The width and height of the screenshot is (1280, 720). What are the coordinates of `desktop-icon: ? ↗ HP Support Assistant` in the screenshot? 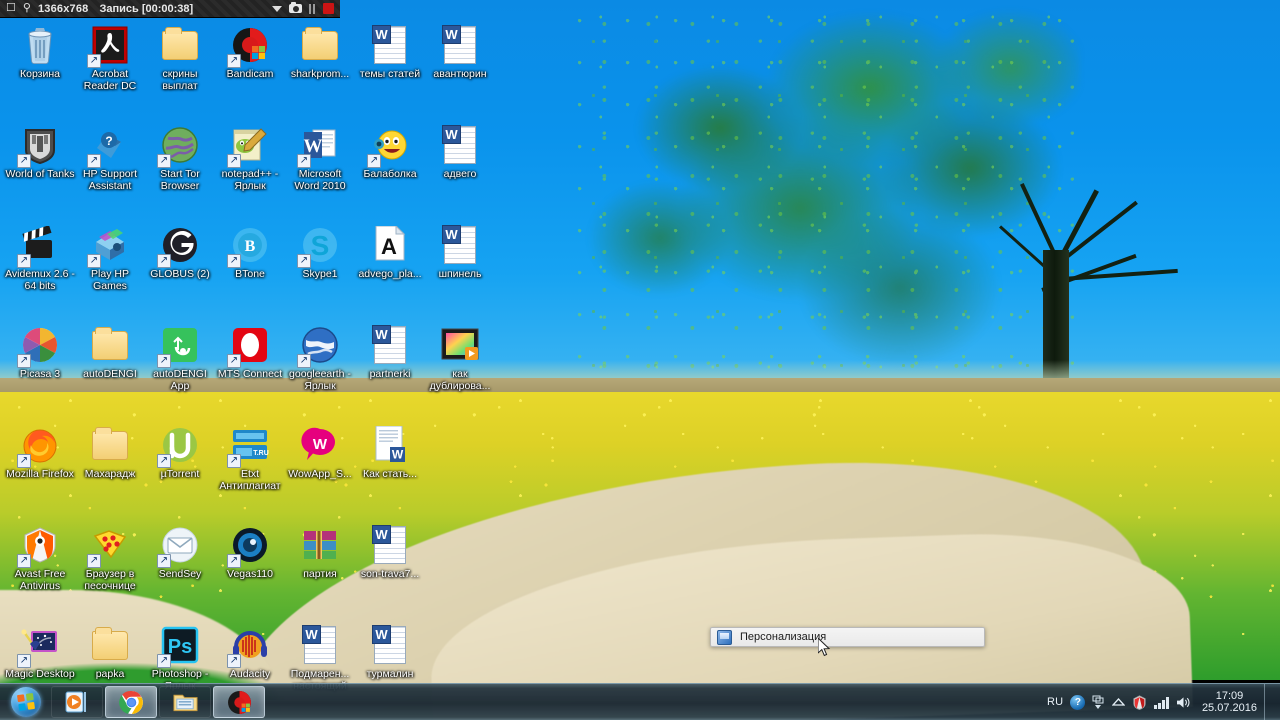 It's located at (110, 157).